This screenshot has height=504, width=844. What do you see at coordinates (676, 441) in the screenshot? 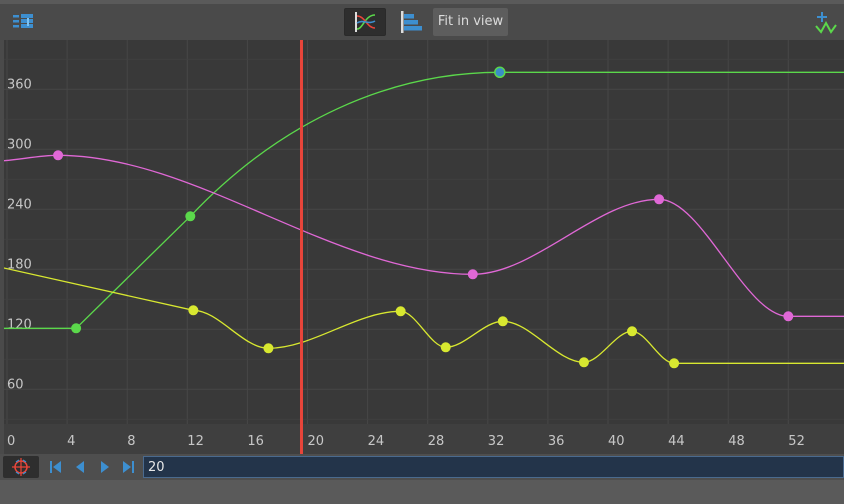
I see `x-tick-label: 44` at bounding box center [676, 441].